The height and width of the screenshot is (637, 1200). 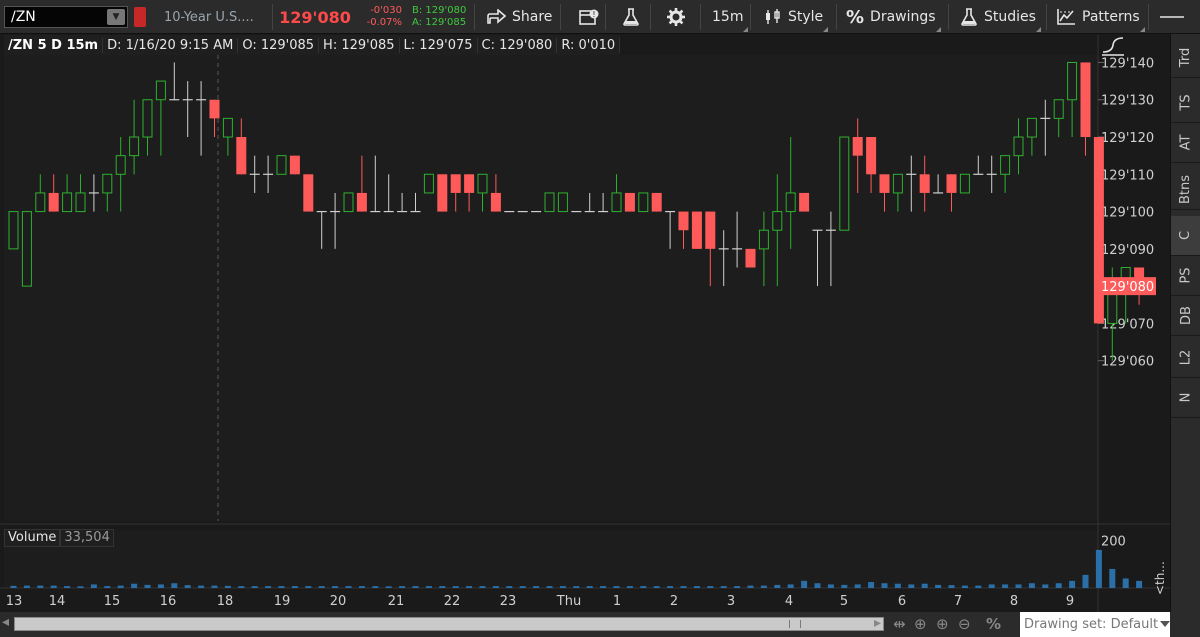 What do you see at coordinates (920, 624) in the screenshot?
I see `crosshair-icon: ⊕` at bounding box center [920, 624].